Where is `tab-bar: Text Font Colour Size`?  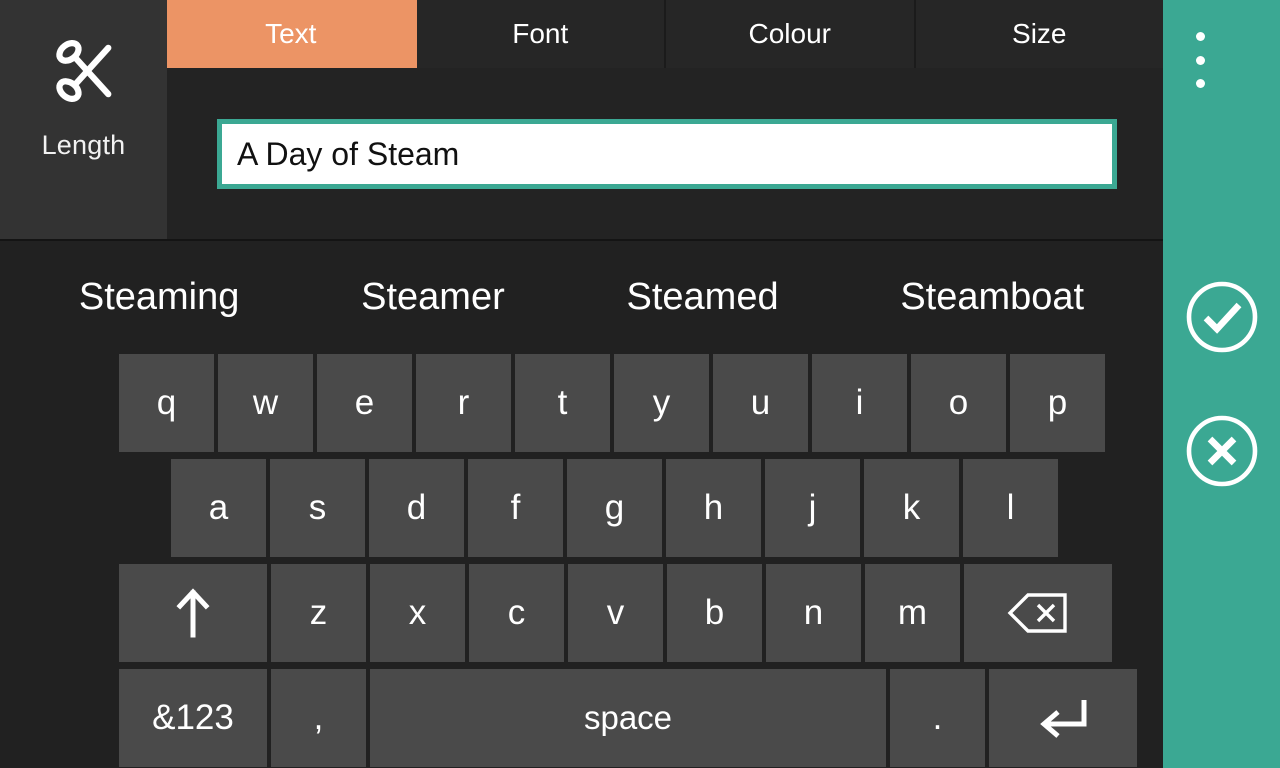
tab-bar: Text Font Colour Size is located at coordinates (665, 34).